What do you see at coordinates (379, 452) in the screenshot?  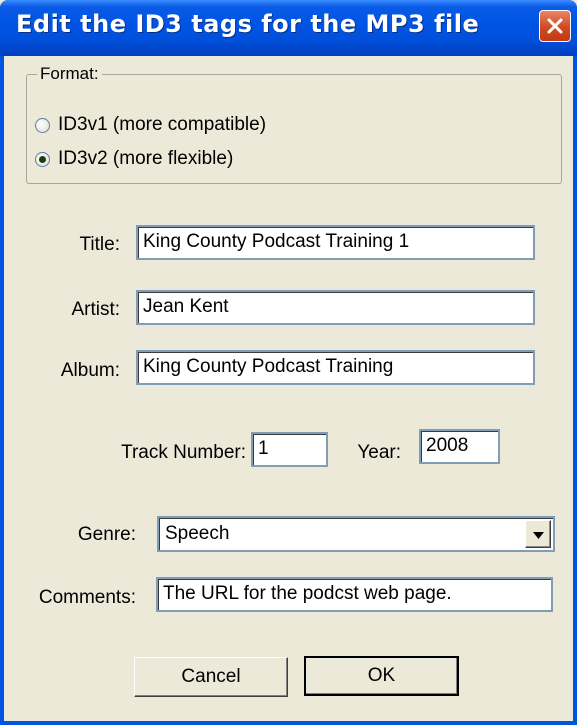 I see `year-label: Year:` at bounding box center [379, 452].